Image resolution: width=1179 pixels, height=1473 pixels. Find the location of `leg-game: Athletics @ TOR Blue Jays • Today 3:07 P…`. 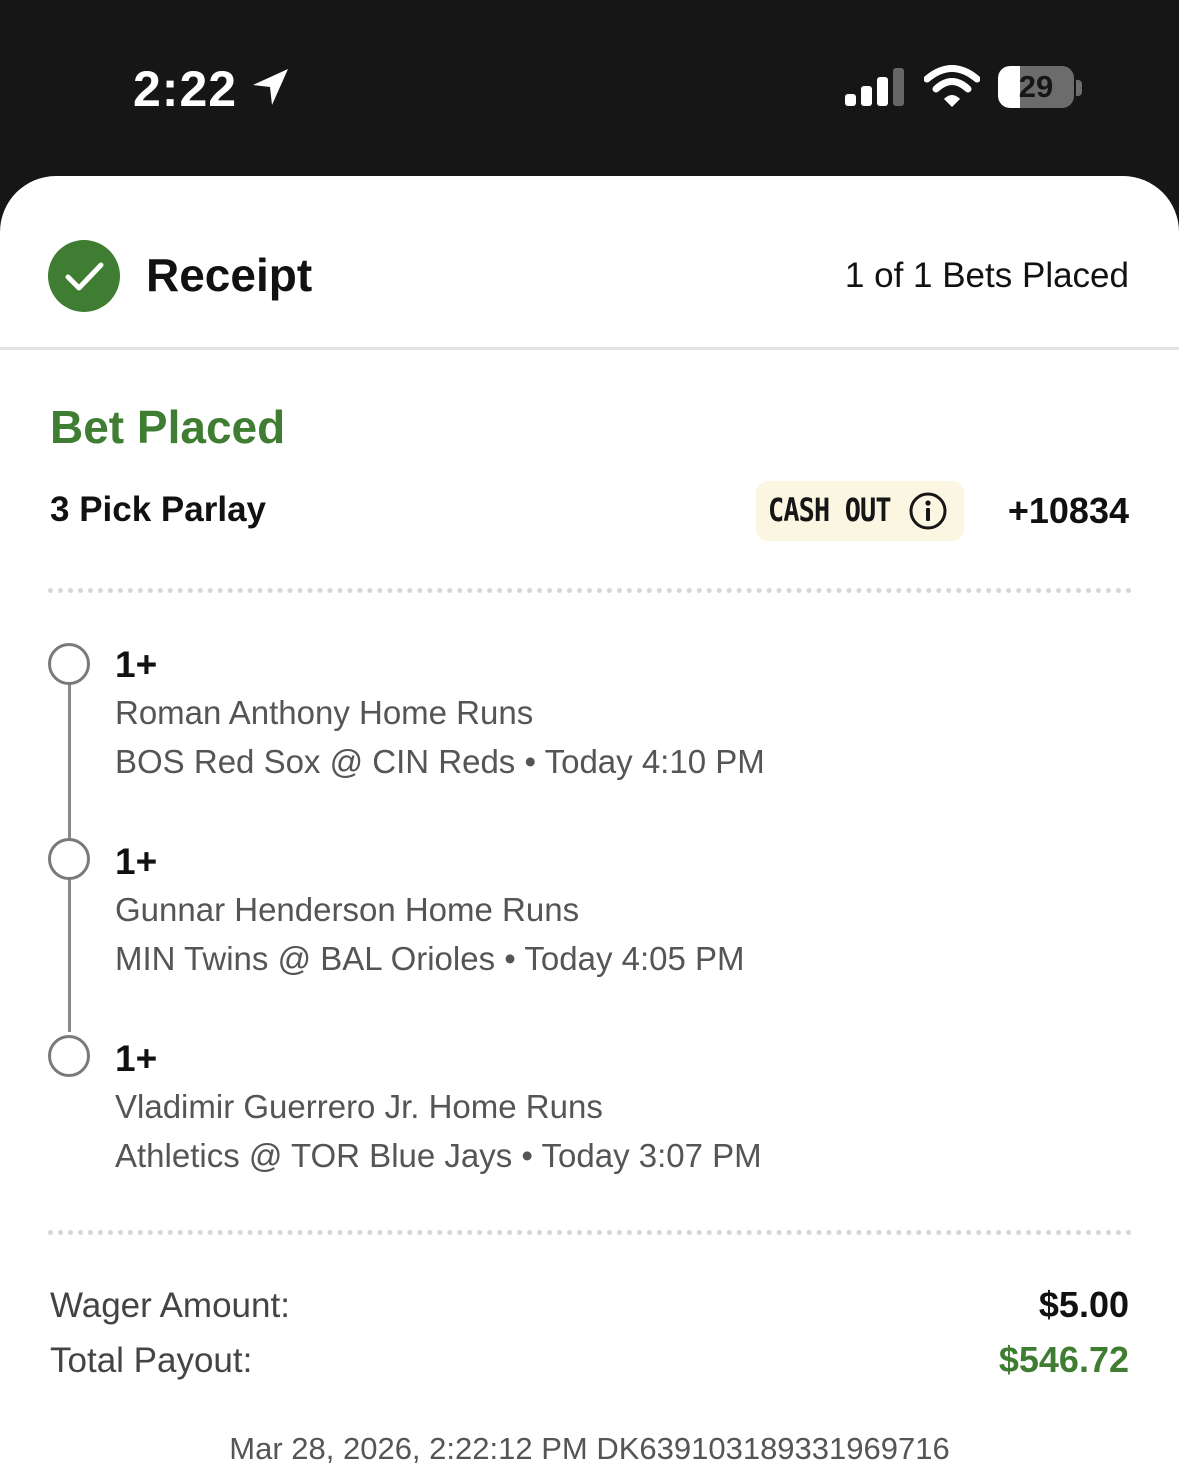

leg-game: Athletics @ TOR Blue Jays • Today 3:07 P… is located at coordinates (438, 1155).